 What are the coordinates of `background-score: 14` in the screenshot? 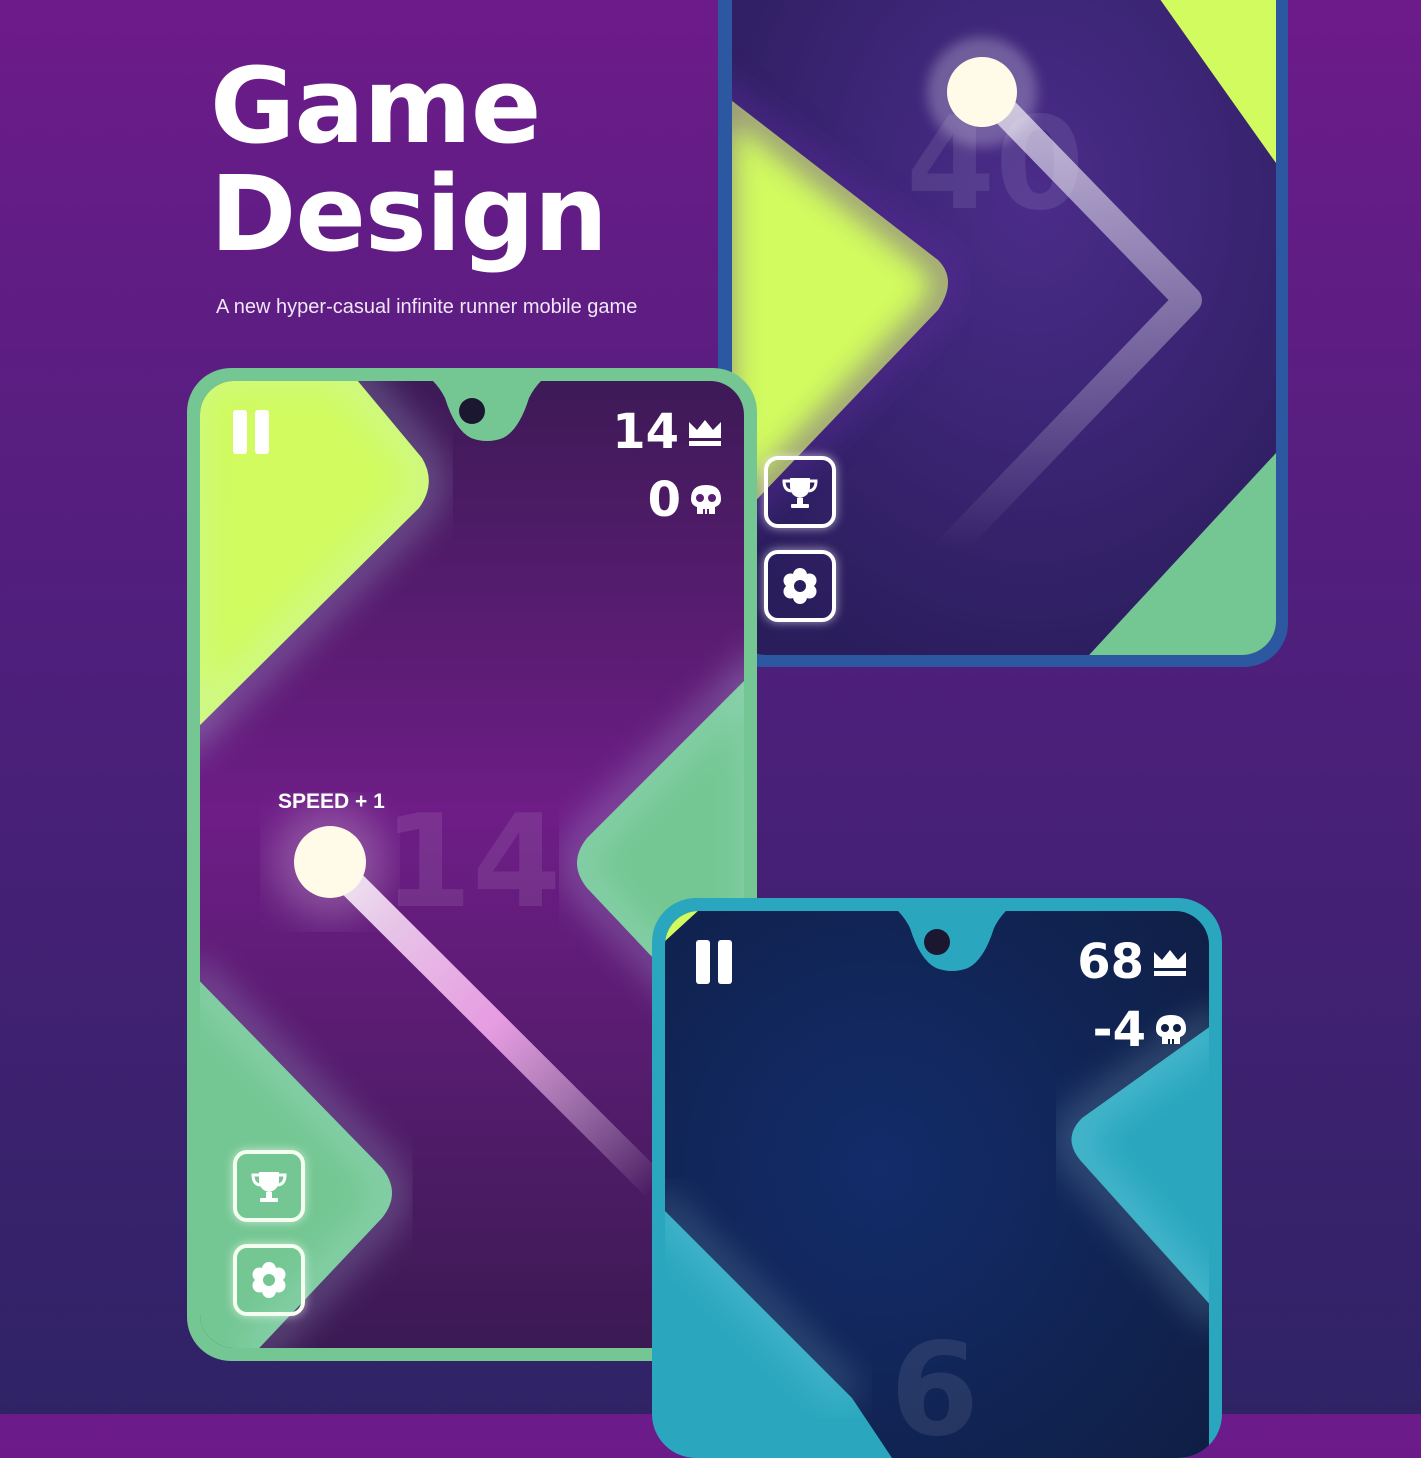 It's located at (472, 862).